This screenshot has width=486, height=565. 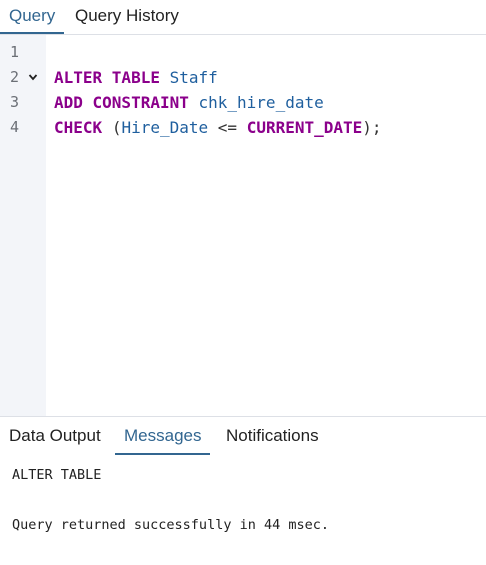 I want to click on code-line: ADD CONSTRAINT chk_hire_date, so click(x=189, y=102).